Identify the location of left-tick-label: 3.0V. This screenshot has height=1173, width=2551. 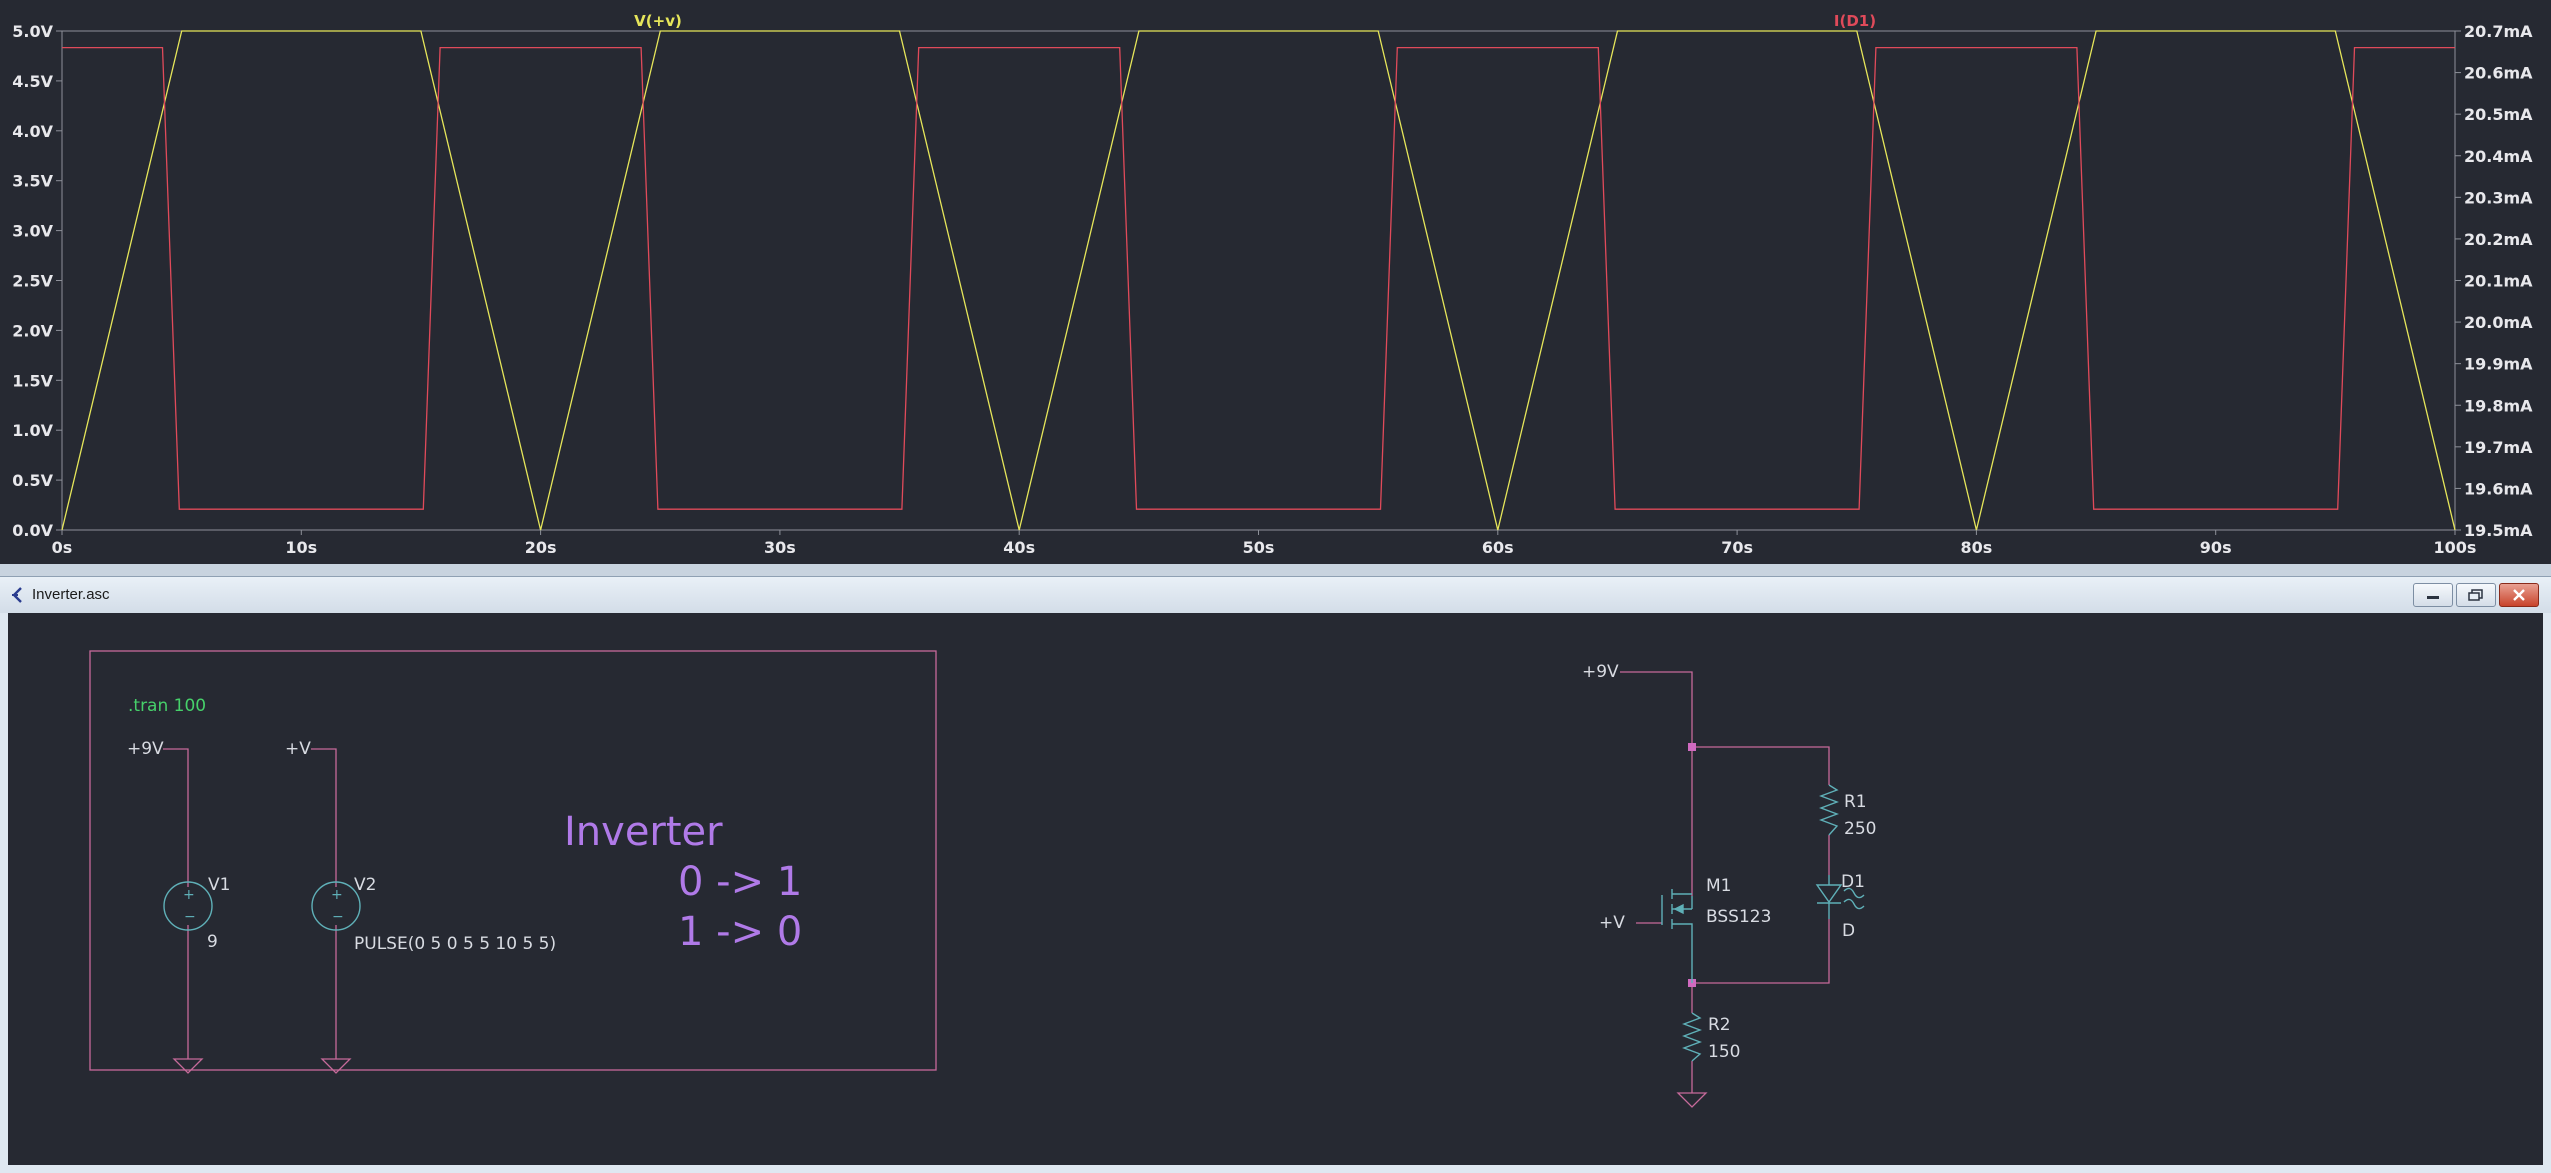
(32, 231).